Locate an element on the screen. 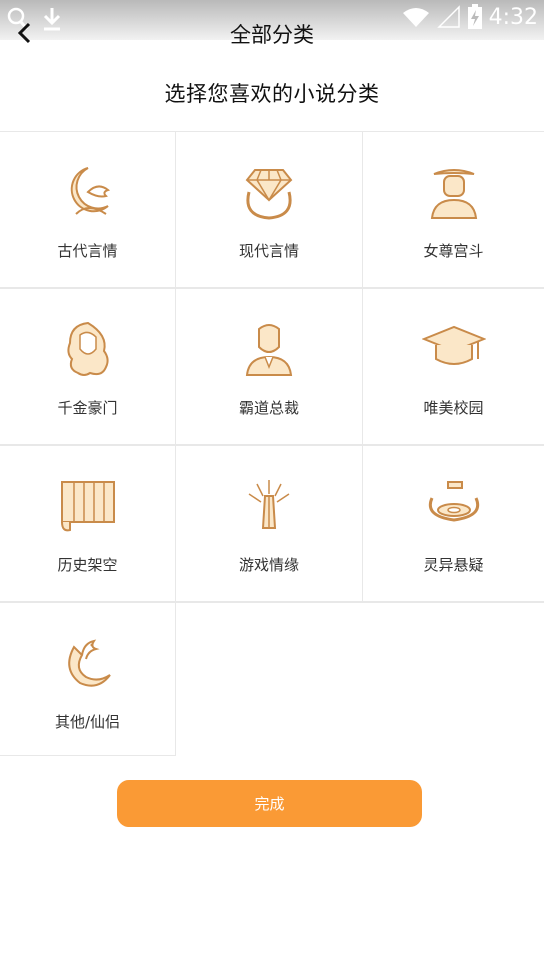  category-label: 古代言情 is located at coordinates (87, 251).